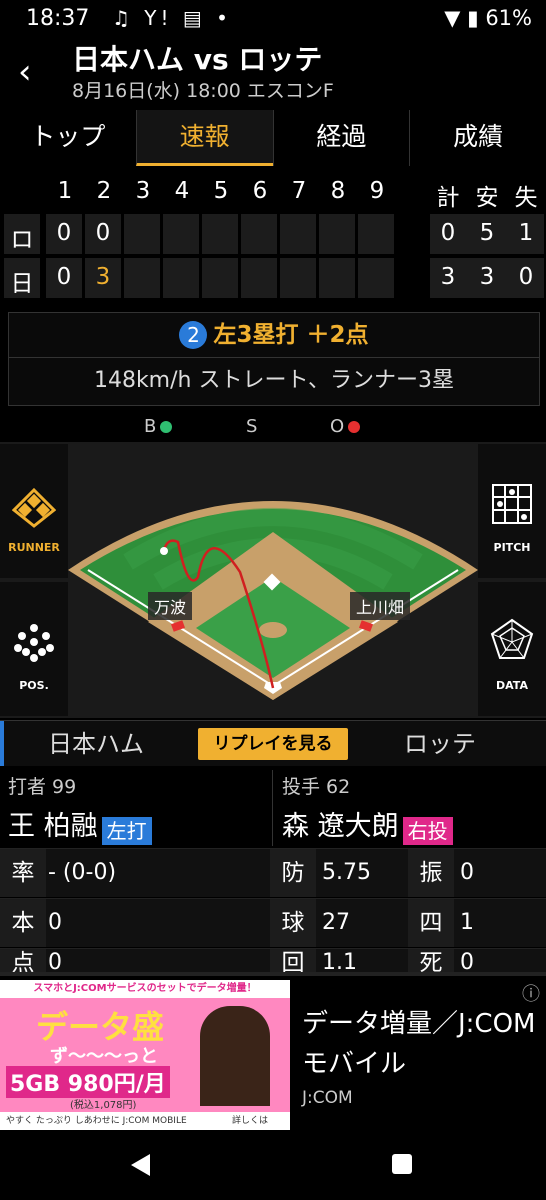 This screenshot has height=1200, width=546. What do you see at coordinates (23, 923) in the screenshot?
I see `stat-key: 本` at bounding box center [23, 923].